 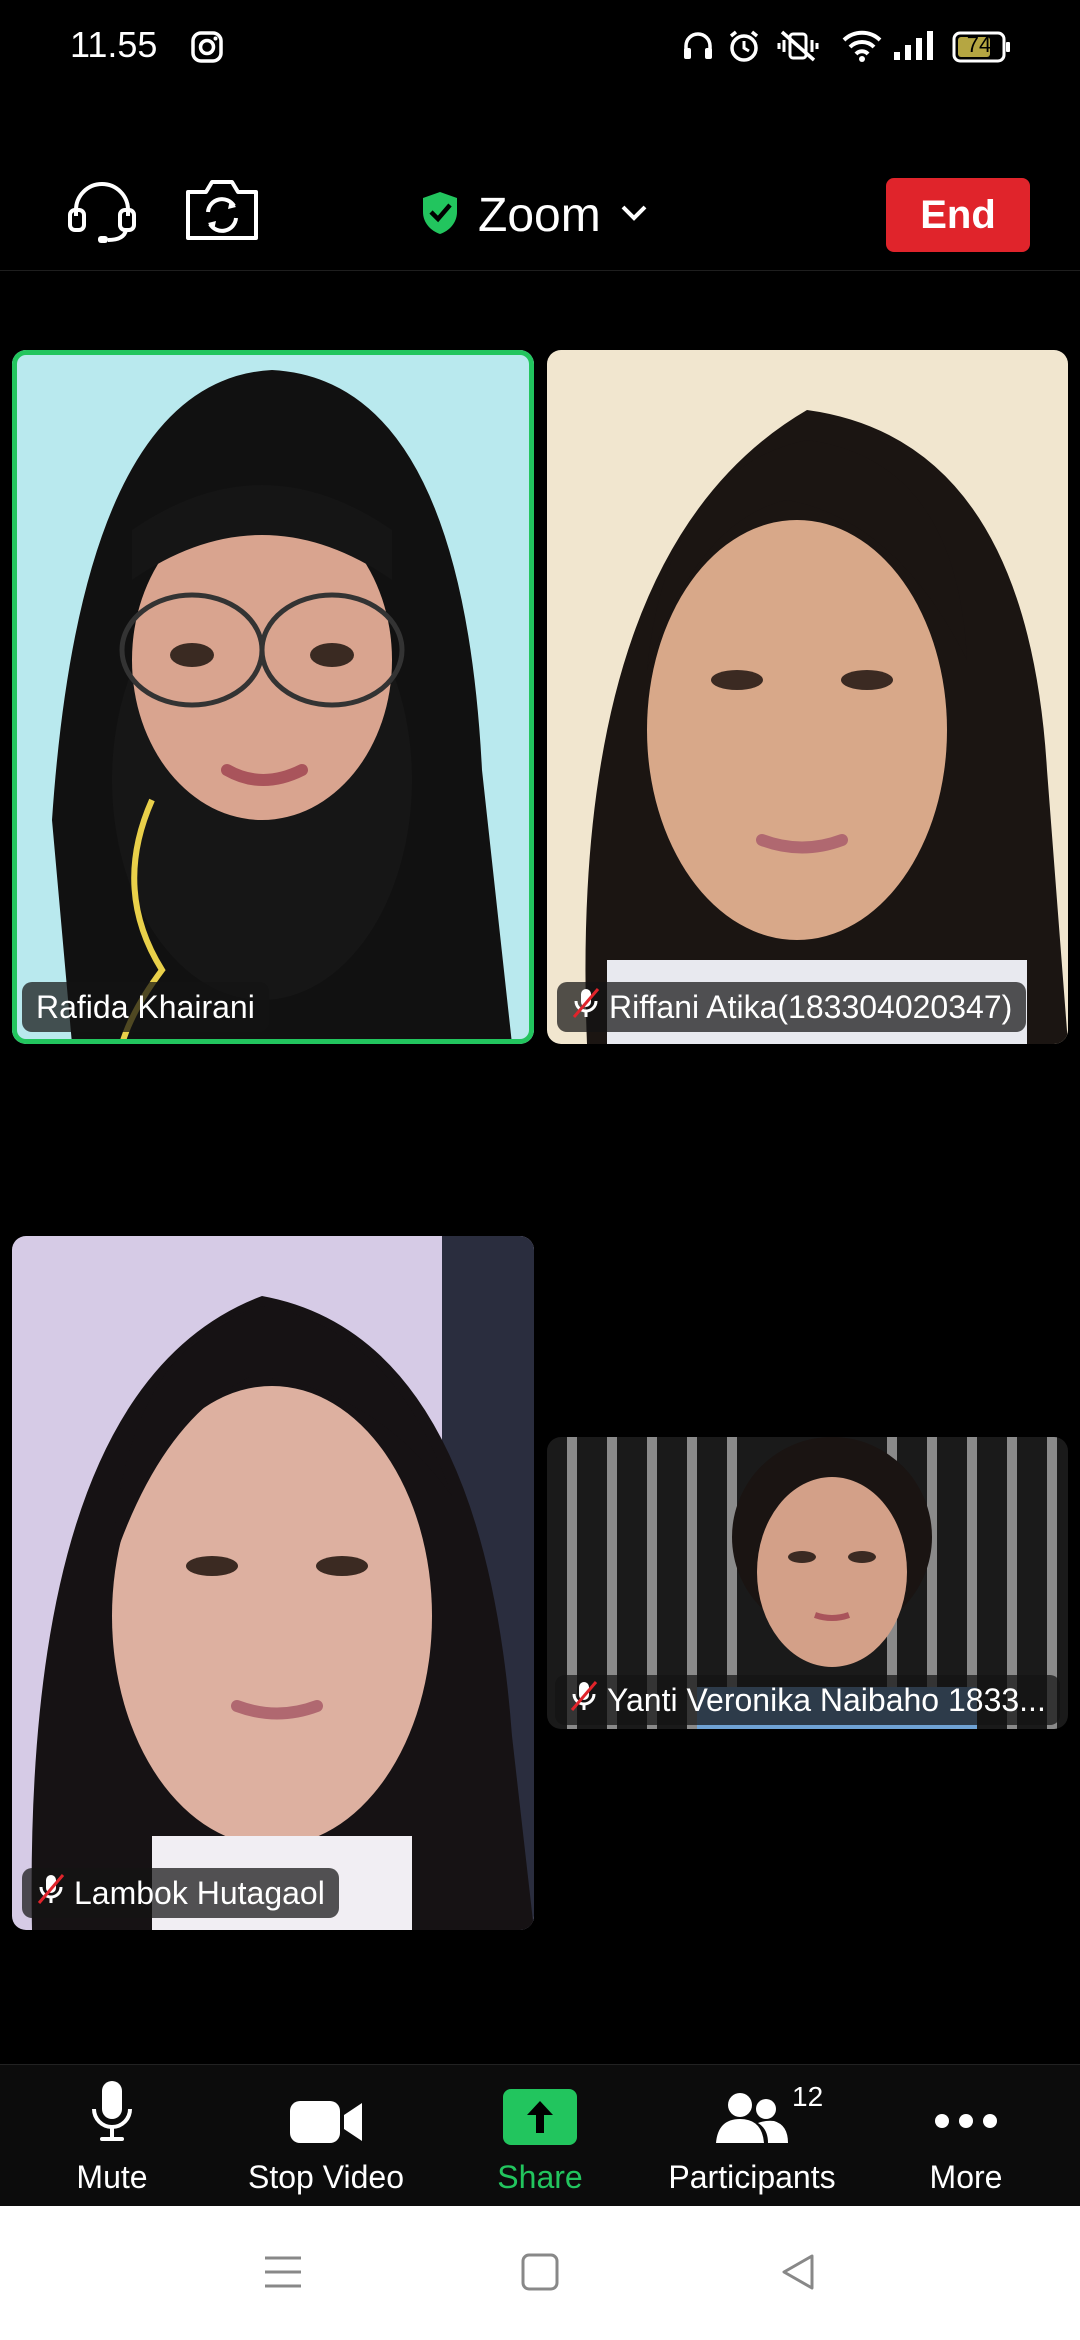 I want to click on camera-flip-icon, so click(x=222, y=213).